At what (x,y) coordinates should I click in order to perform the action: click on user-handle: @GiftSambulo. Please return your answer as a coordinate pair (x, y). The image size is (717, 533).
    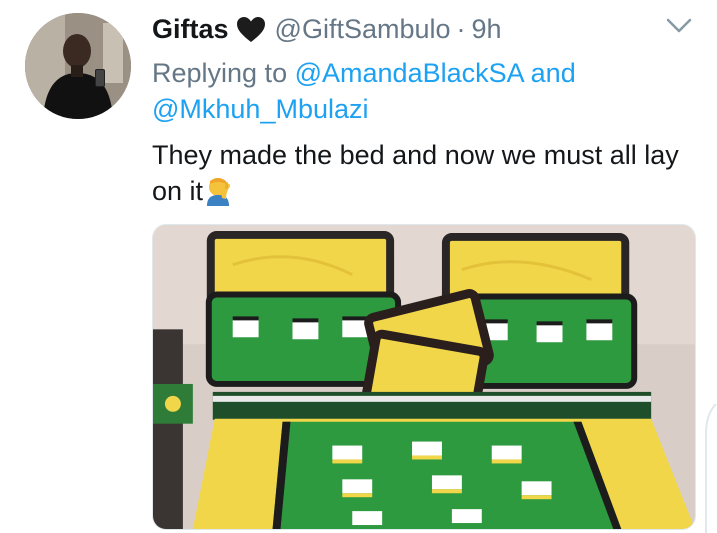
    Looking at the image, I should click on (363, 29).